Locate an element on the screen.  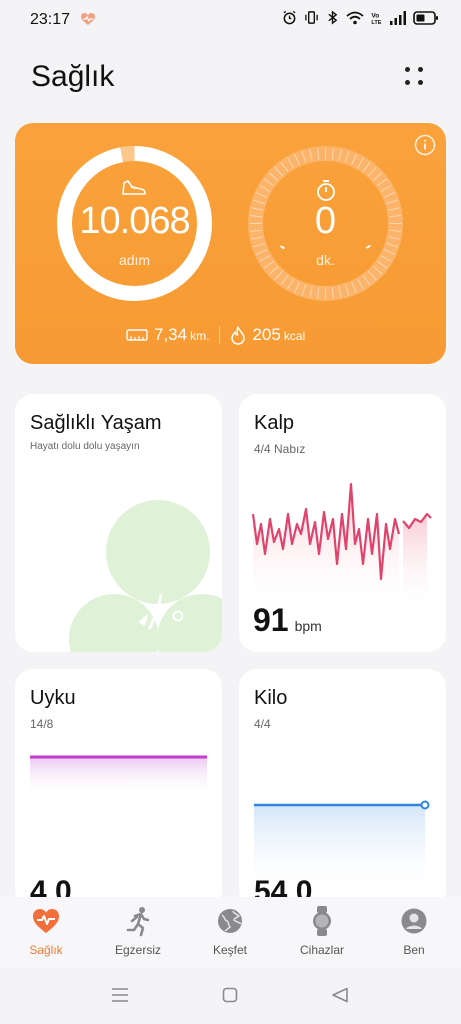
nav-item-discover: Keşfet is located at coordinates (230, 931).